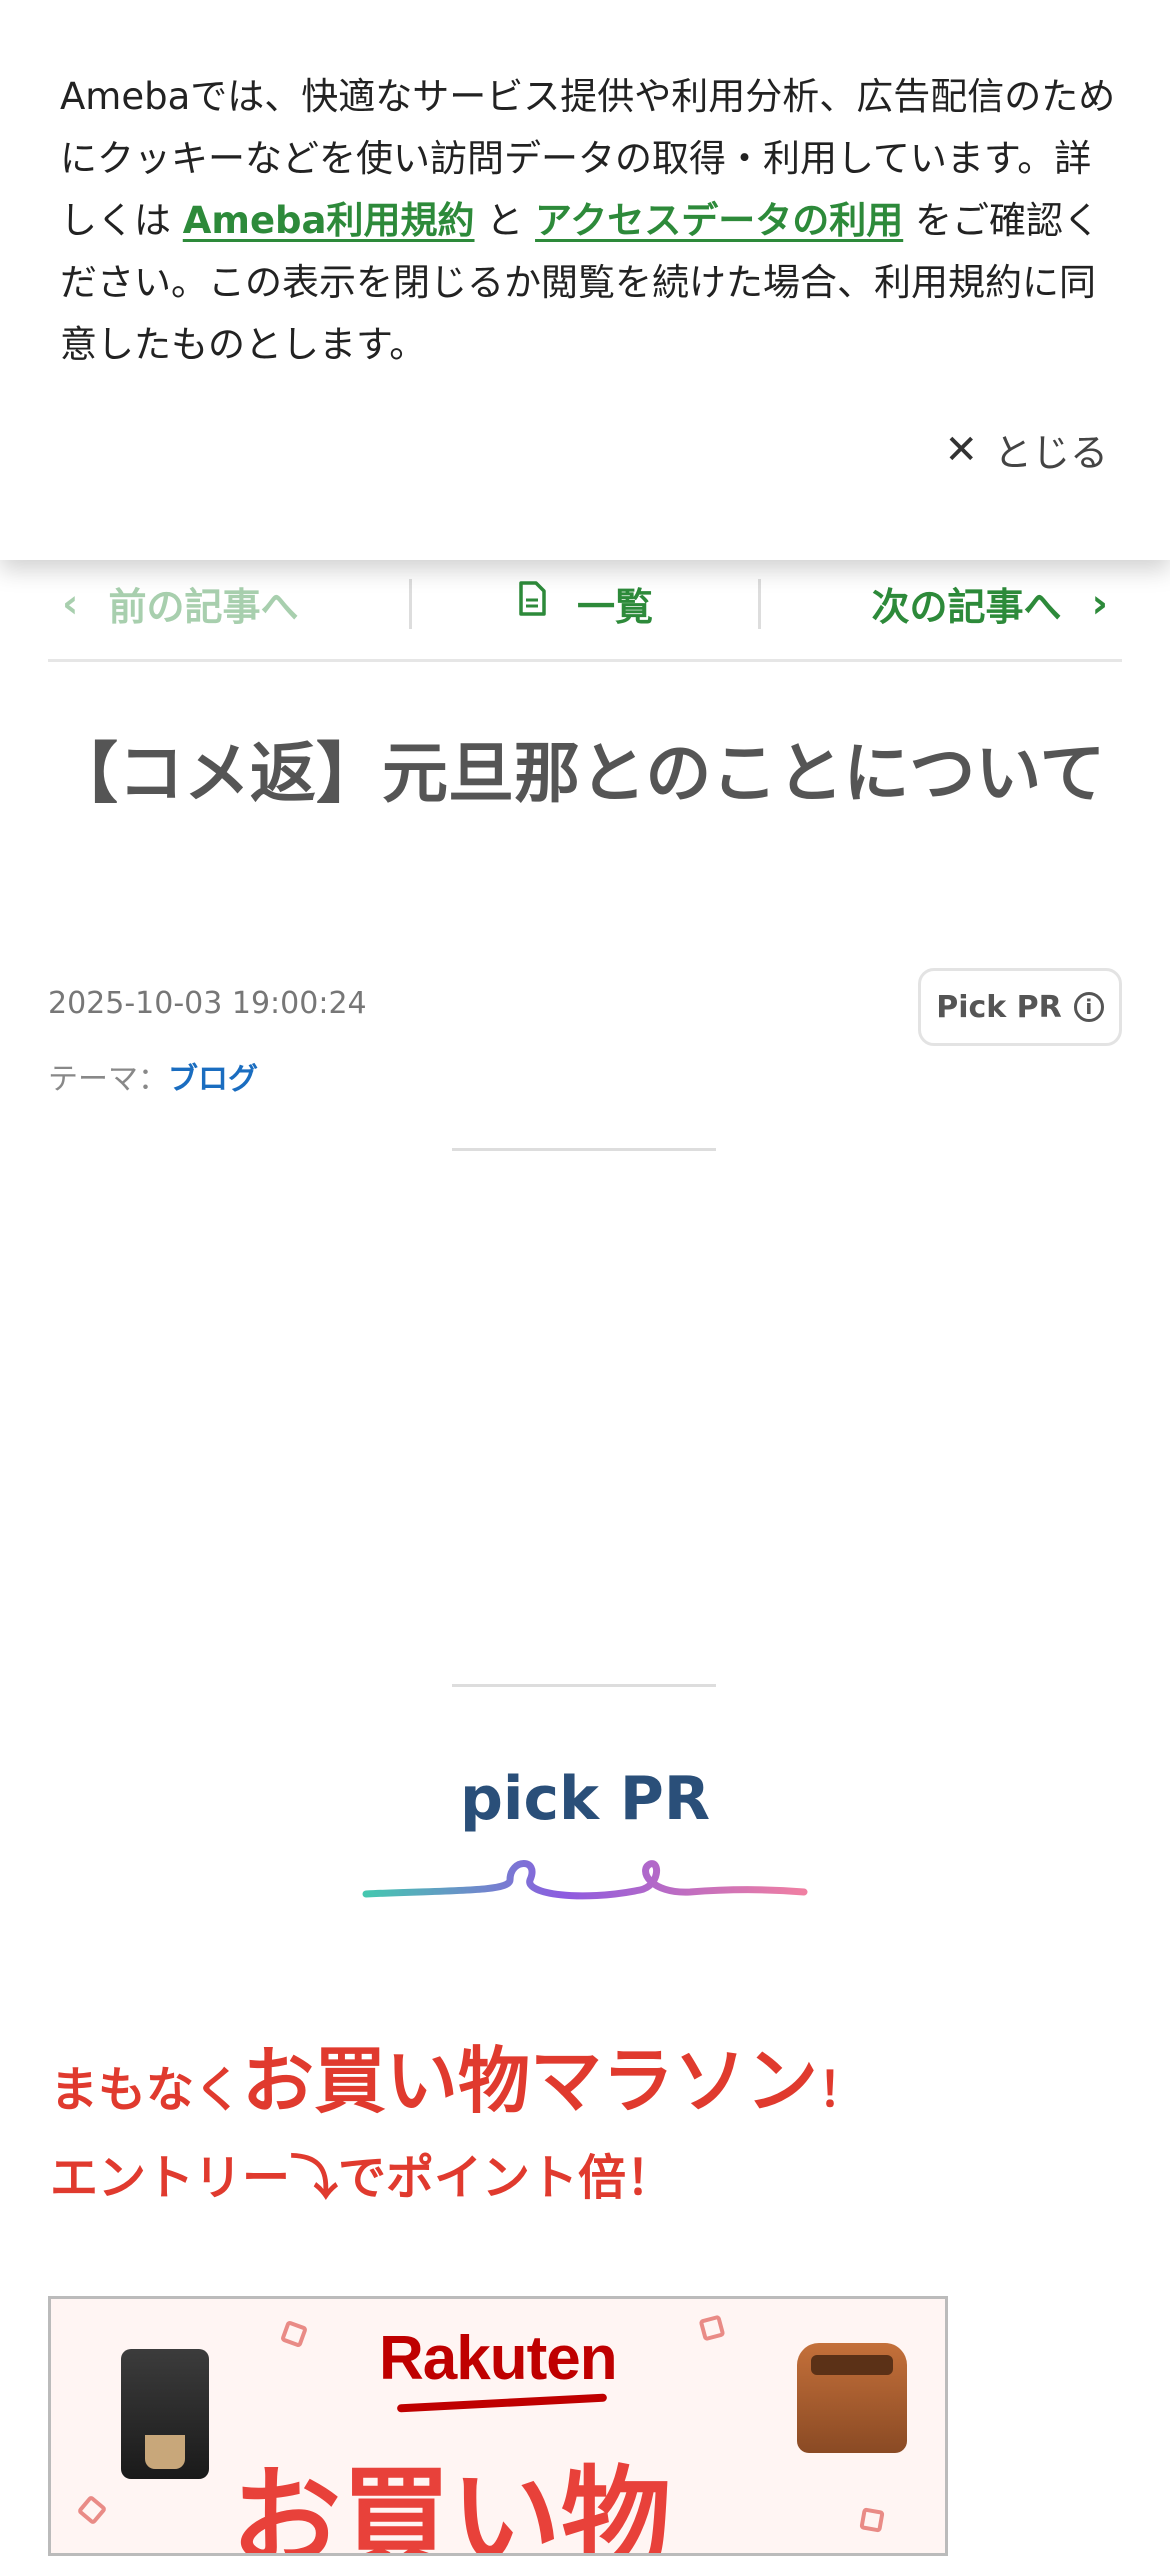  Describe the element at coordinates (502, 2403) in the screenshot. I see `rakuten-logo-swoosh` at that location.